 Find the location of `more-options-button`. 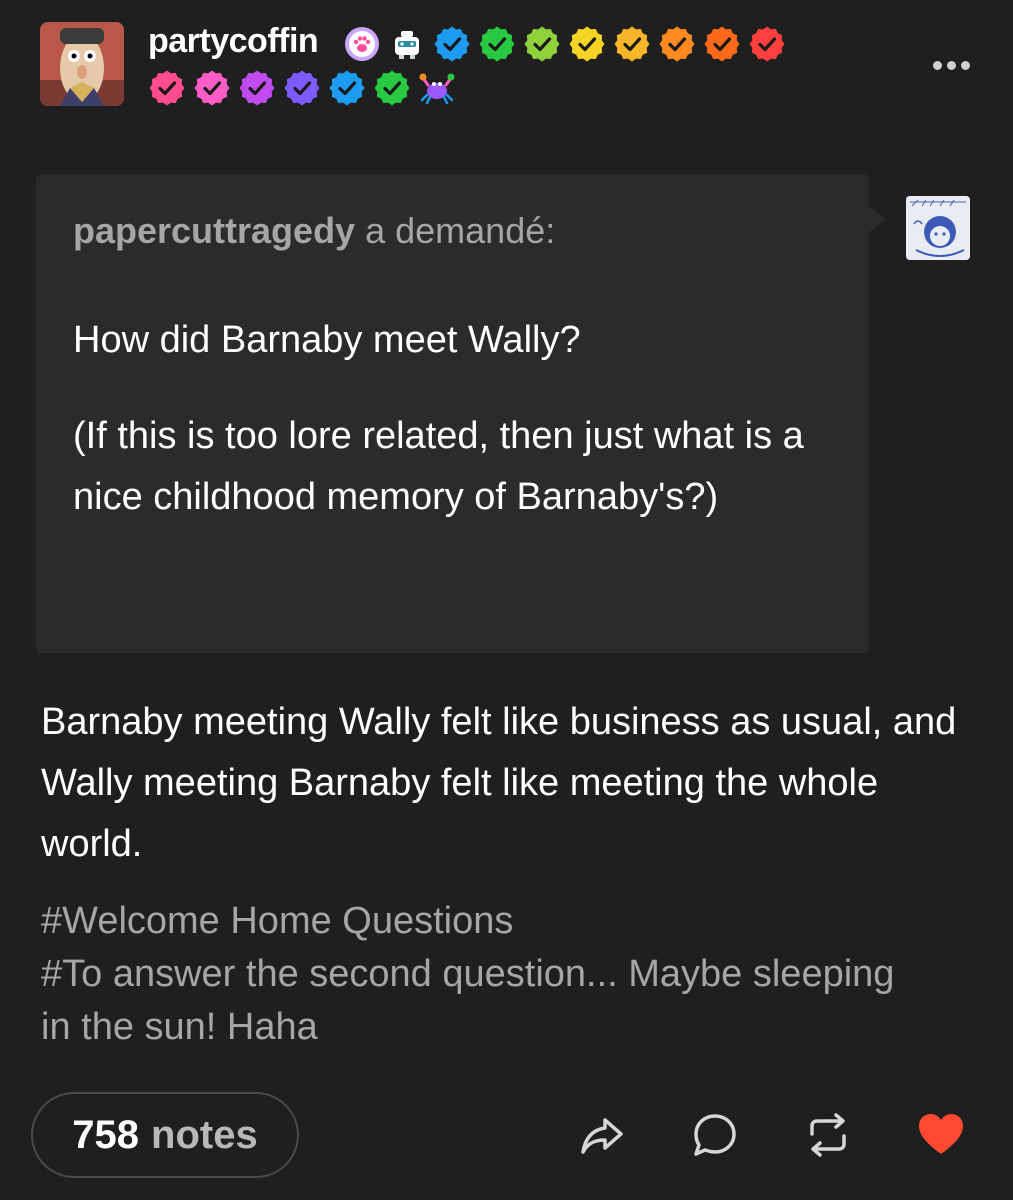

more-options-button is located at coordinates (951, 65).